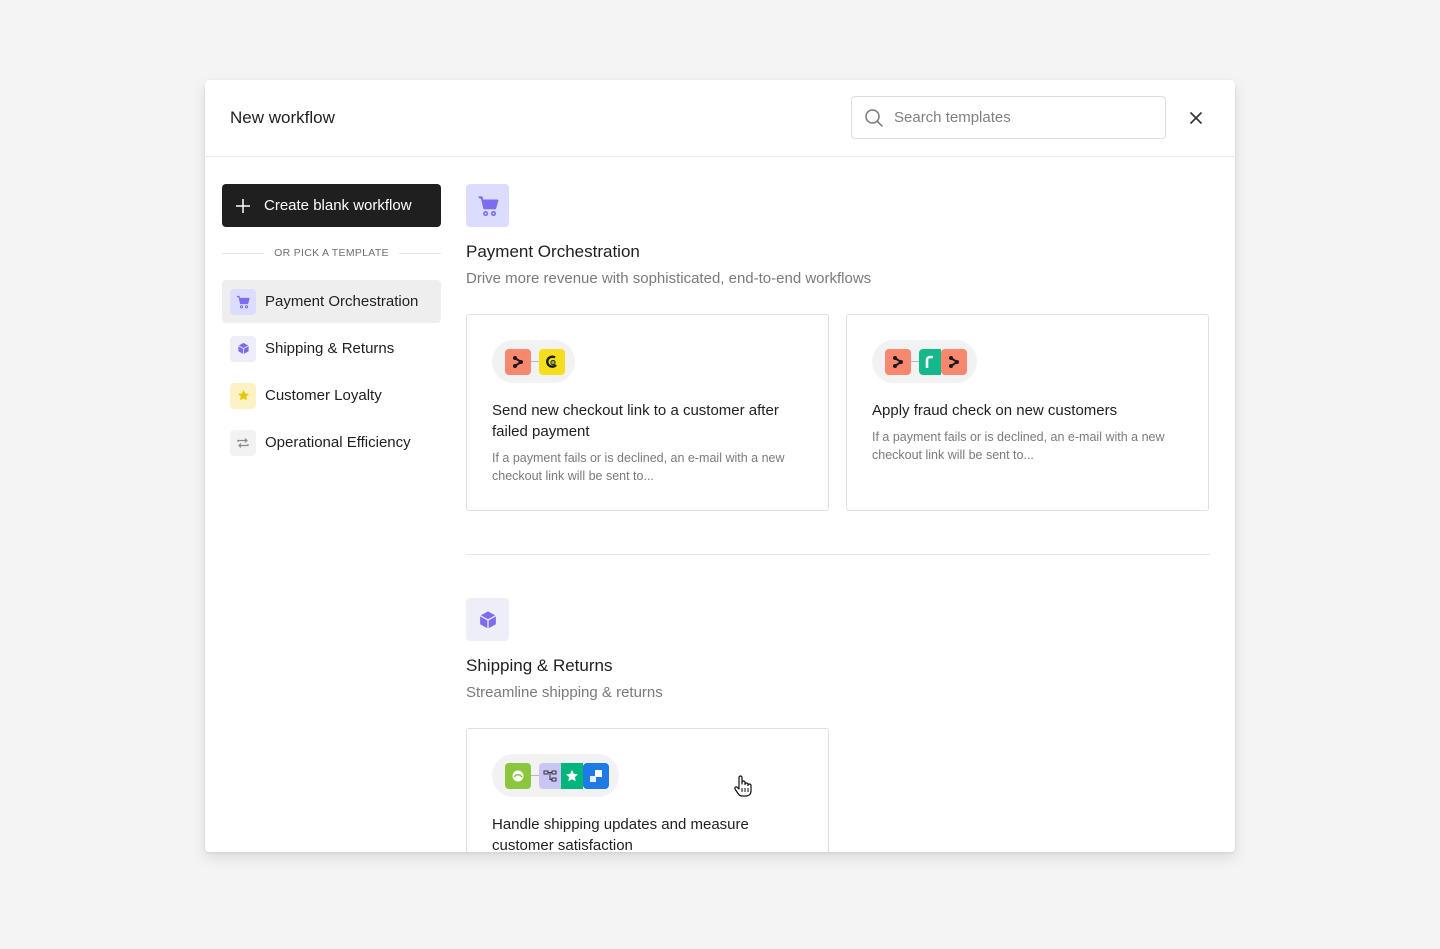 The image size is (1440, 949). I want to click on sidebar-item-label: Shipping & Returns, so click(330, 348).